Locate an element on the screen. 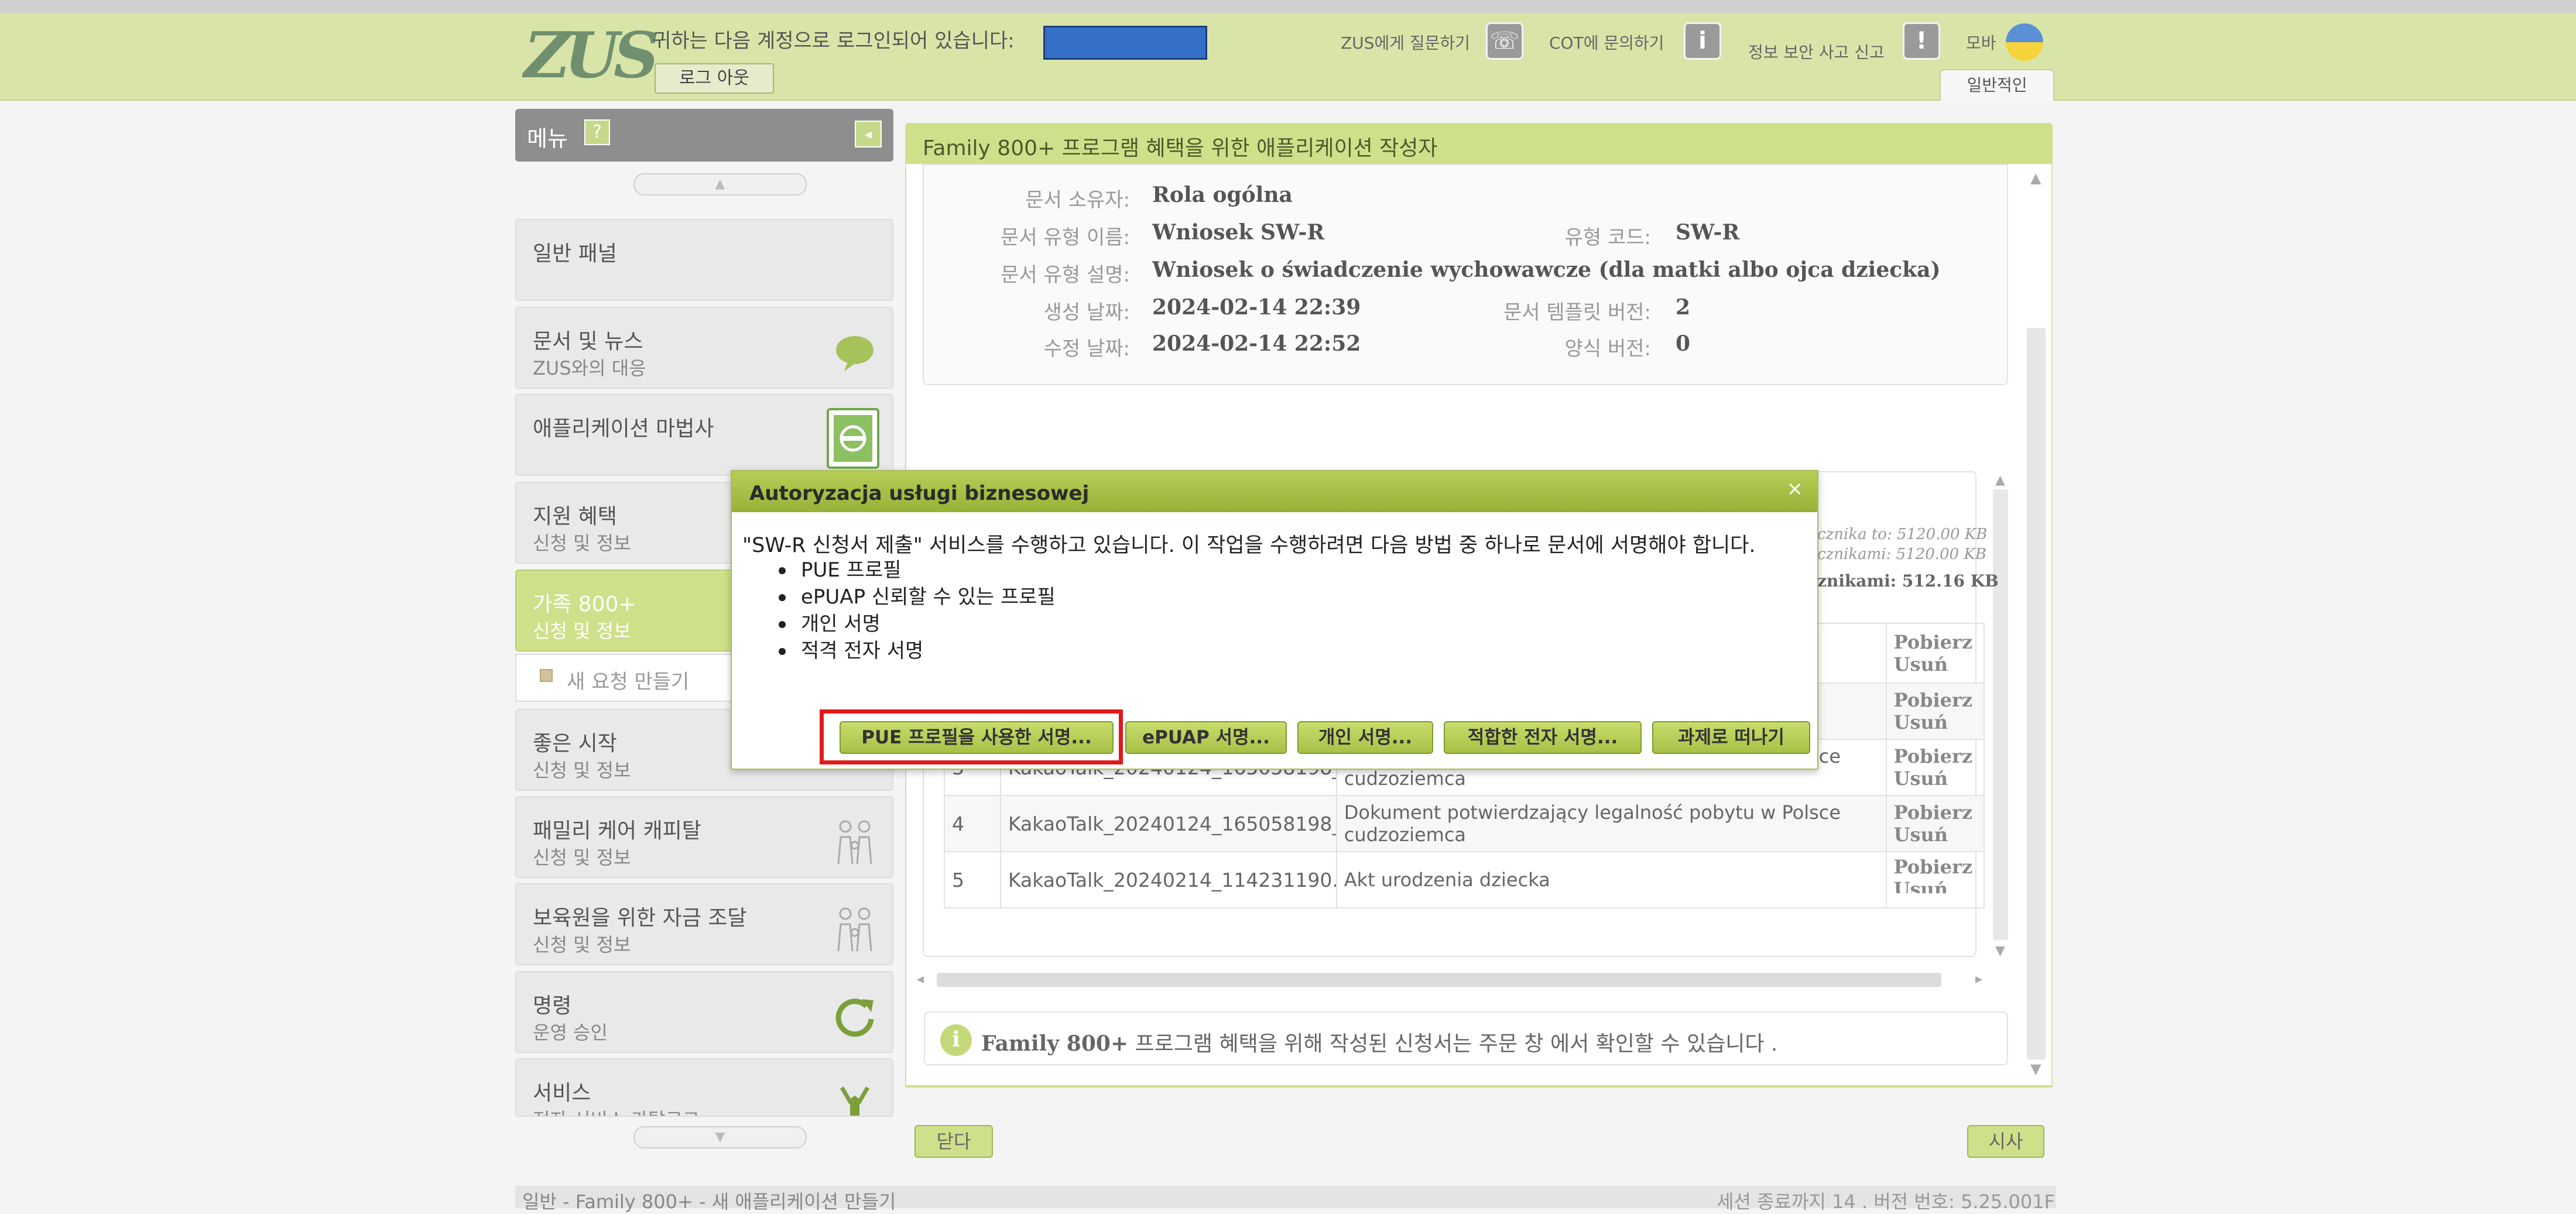  leave-to-tasks-button: 과제로 떠나기 is located at coordinates (1731, 738).